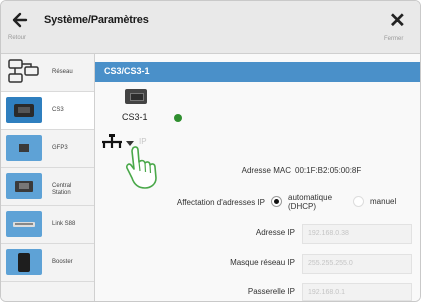 The width and height of the screenshot is (421, 302). Describe the element at coordinates (328, 170) in the screenshot. I see `mac-address-value: 00:1F:B2:05:00:8F` at that location.